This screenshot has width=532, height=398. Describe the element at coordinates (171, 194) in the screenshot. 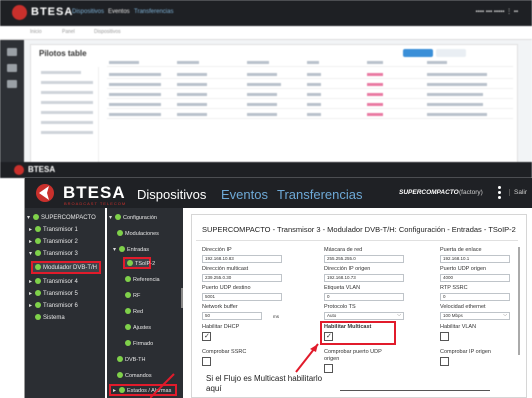

I see `nav-dispositivos: Dispositivos` at that location.